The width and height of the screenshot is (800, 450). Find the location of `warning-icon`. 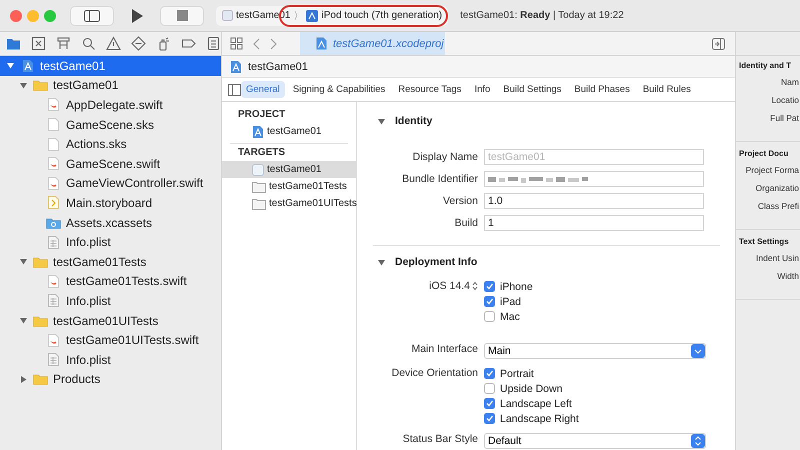

warning-icon is located at coordinates (113, 43).